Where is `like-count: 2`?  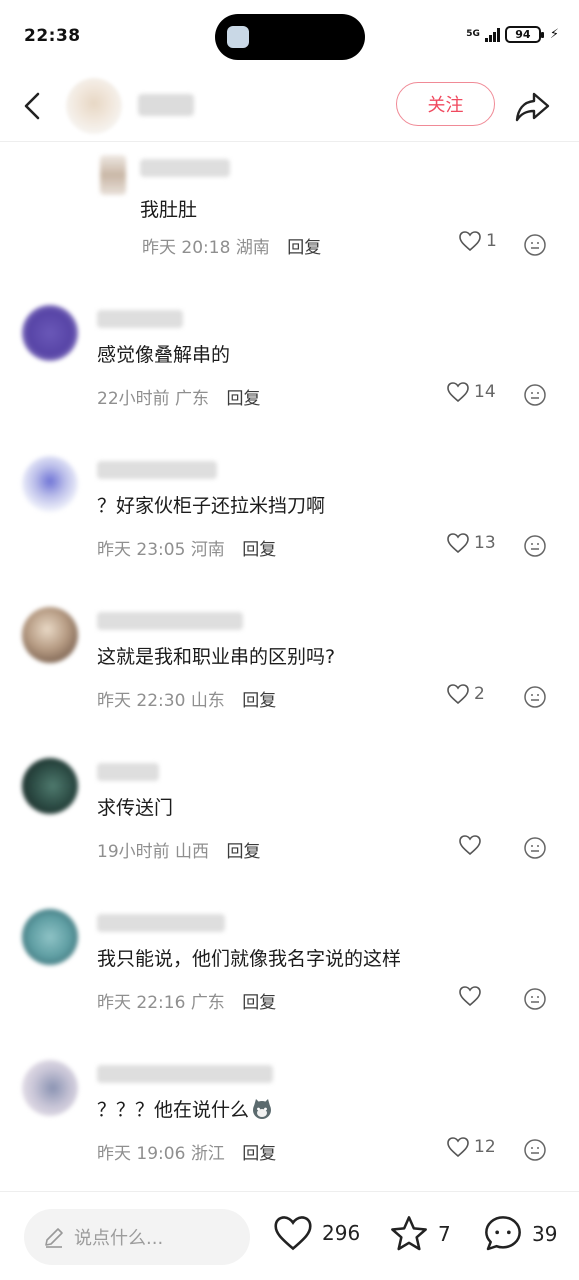 like-count: 2 is located at coordinates (479, 694).